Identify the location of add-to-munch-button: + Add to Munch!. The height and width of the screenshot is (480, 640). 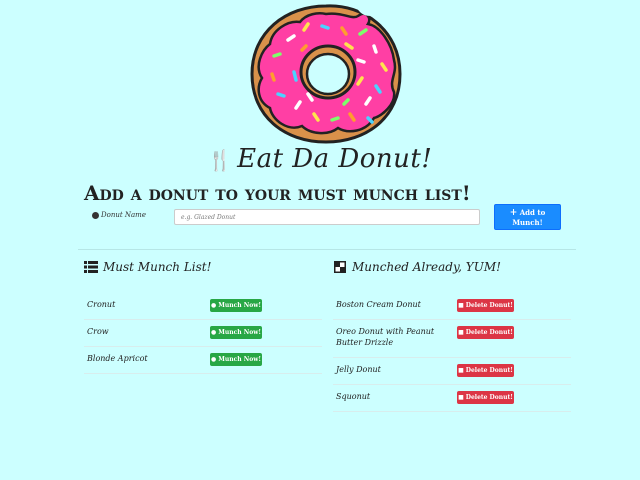
(527, 217).